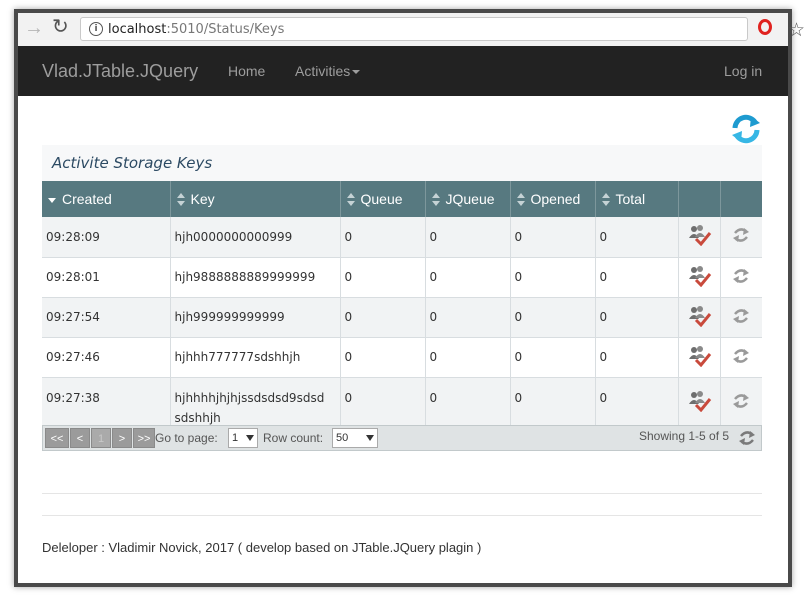  What do you see at coordinates (202, 198) in the screenshot?
I see `column-label: Key` at bounding box center [202, 198].